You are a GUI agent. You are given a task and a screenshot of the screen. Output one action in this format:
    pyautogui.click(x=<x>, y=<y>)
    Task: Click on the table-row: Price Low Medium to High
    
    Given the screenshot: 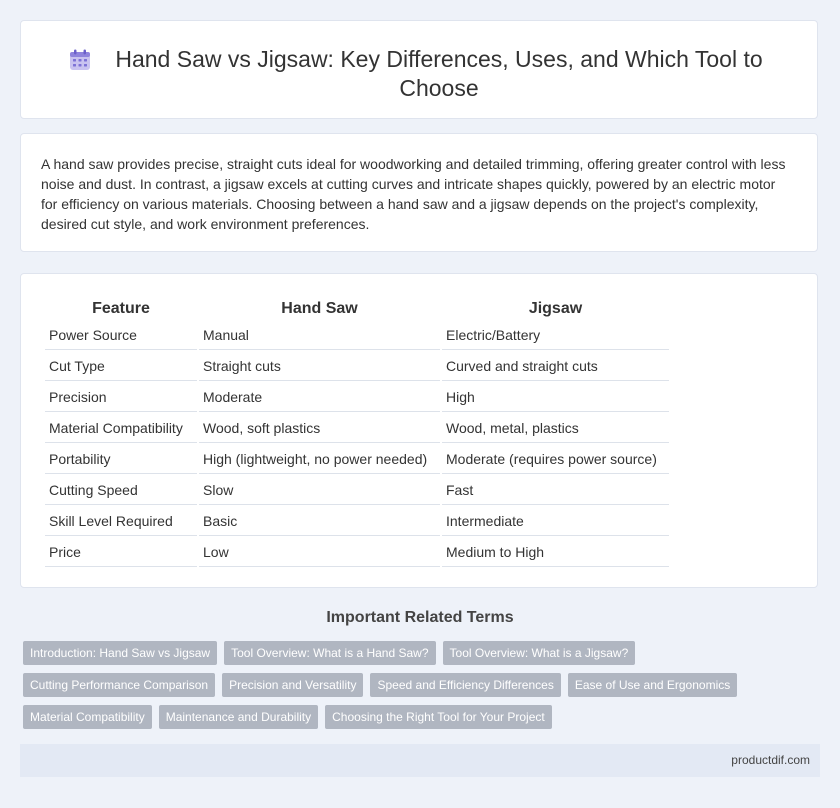 What is the action you would take?
    pyautogui.click(x=357, y=552)
    